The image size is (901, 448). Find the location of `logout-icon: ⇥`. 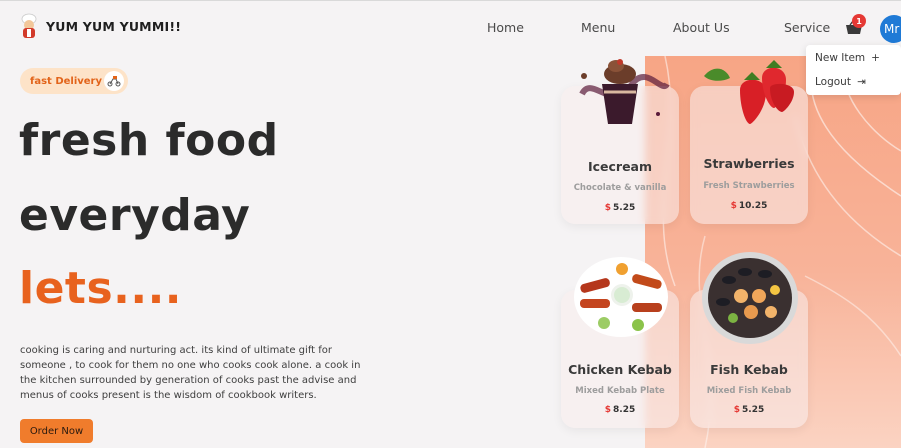

logout-icon: ⇥ is located at coordinates (861, 82).